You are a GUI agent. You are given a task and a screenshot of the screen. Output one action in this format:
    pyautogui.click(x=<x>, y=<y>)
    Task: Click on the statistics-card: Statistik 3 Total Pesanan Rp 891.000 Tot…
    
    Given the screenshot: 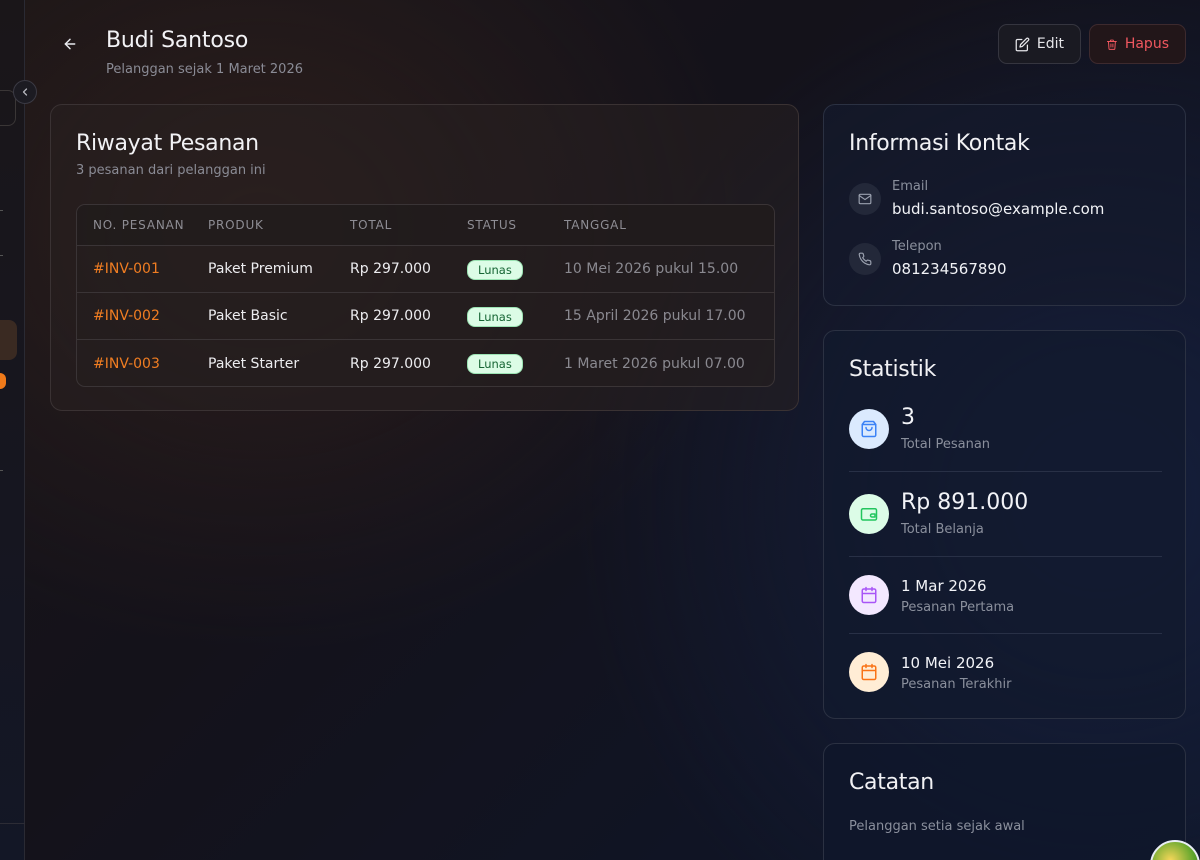 What is the action you would take?
    pyautogui.click(x=1004, y=524)
    